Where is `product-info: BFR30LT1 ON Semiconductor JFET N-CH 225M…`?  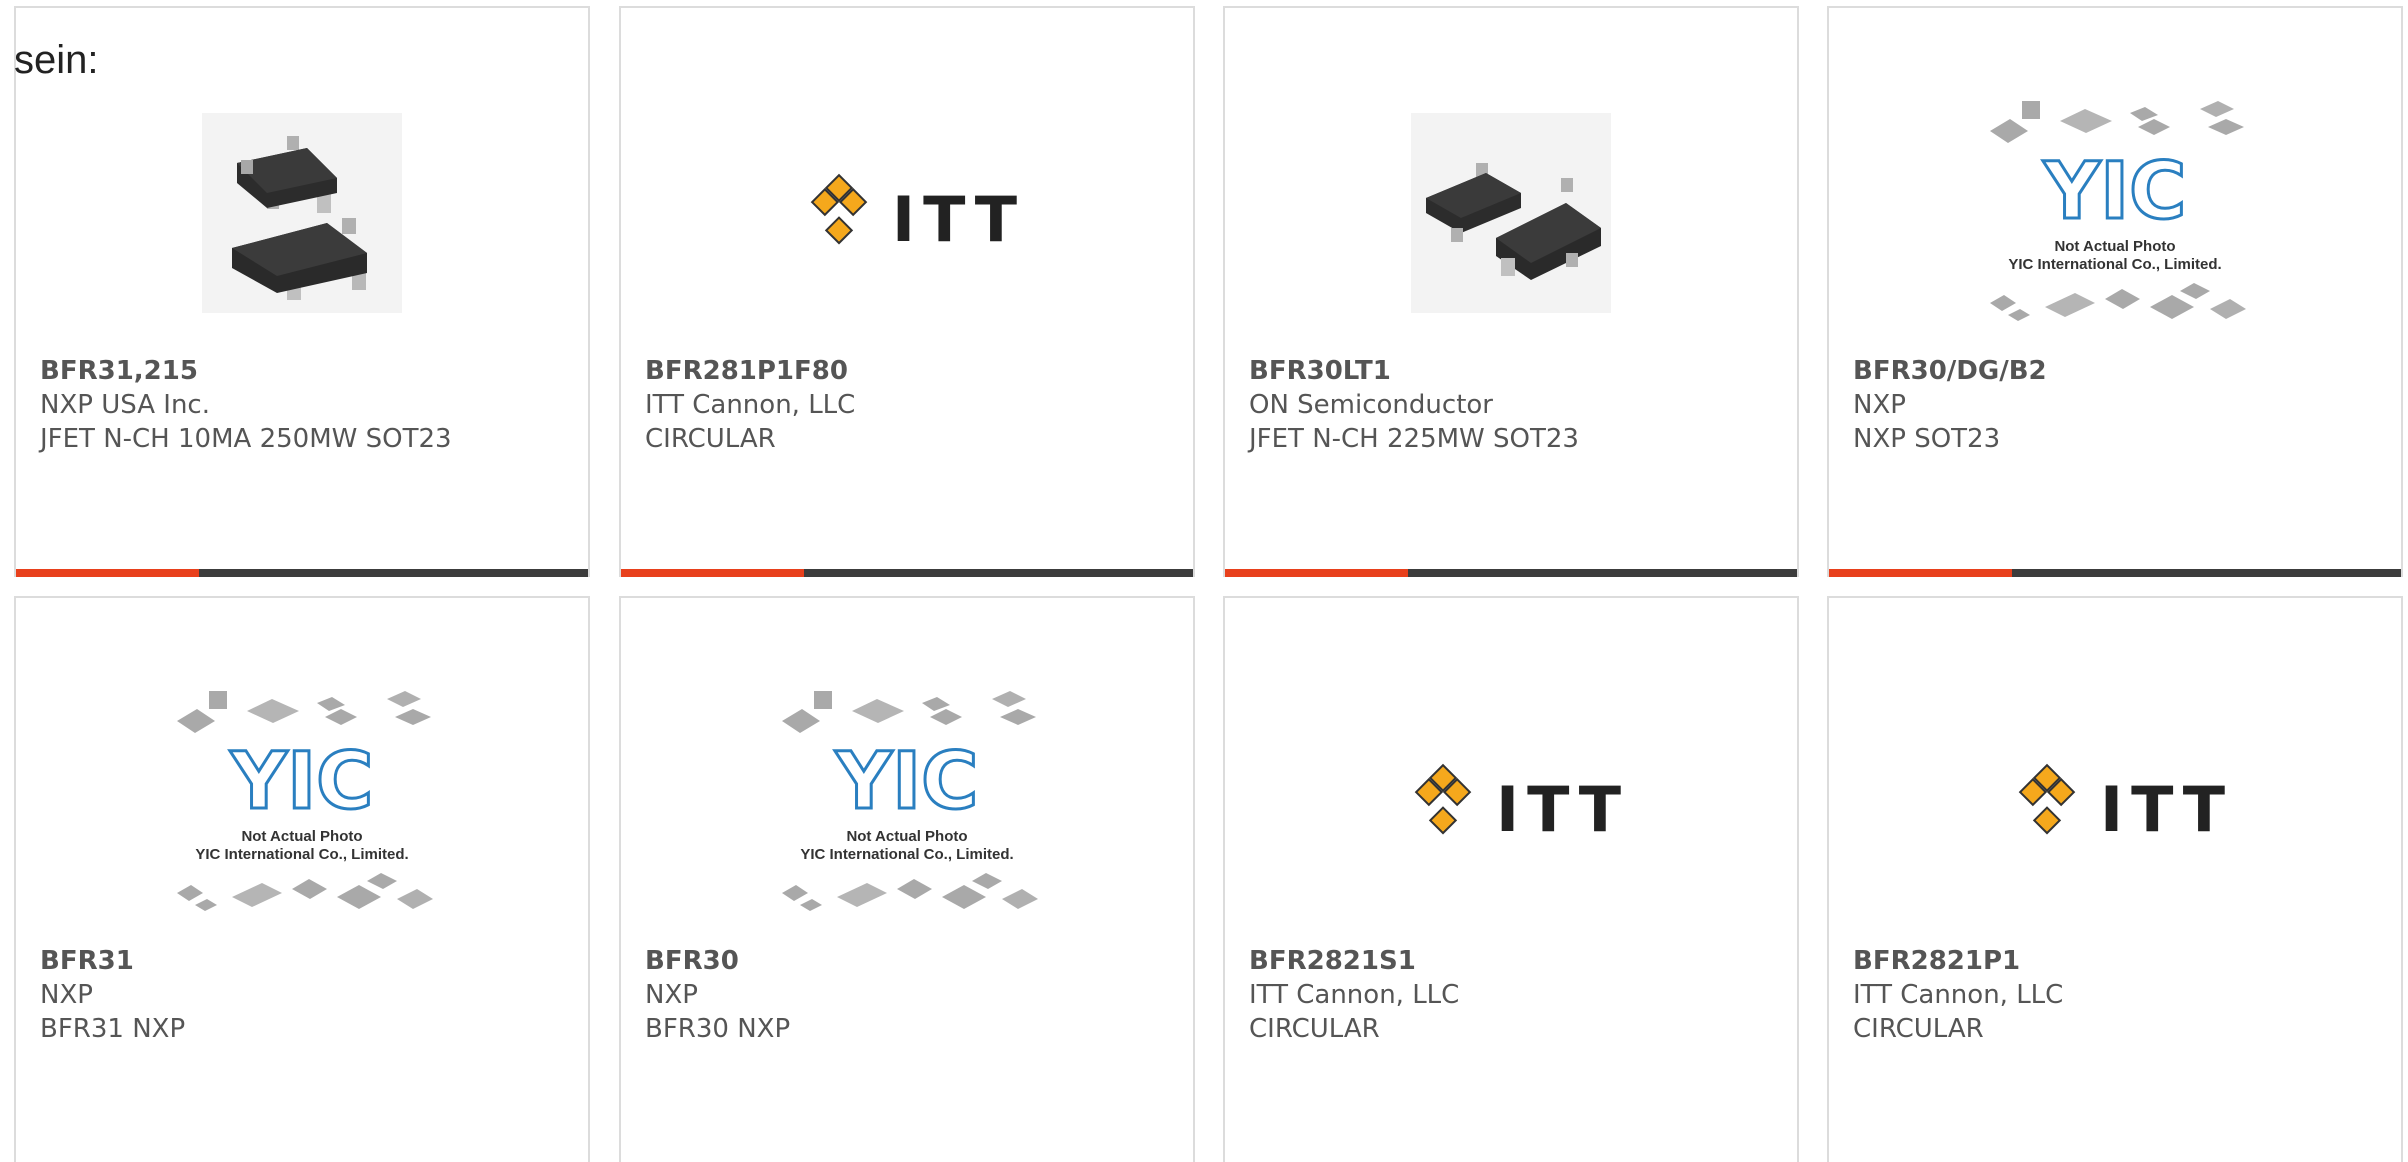 product-info: BFR30LT1 ON Semiconductor JFET N-CH 225M… is located at coordinates (1515, 405).